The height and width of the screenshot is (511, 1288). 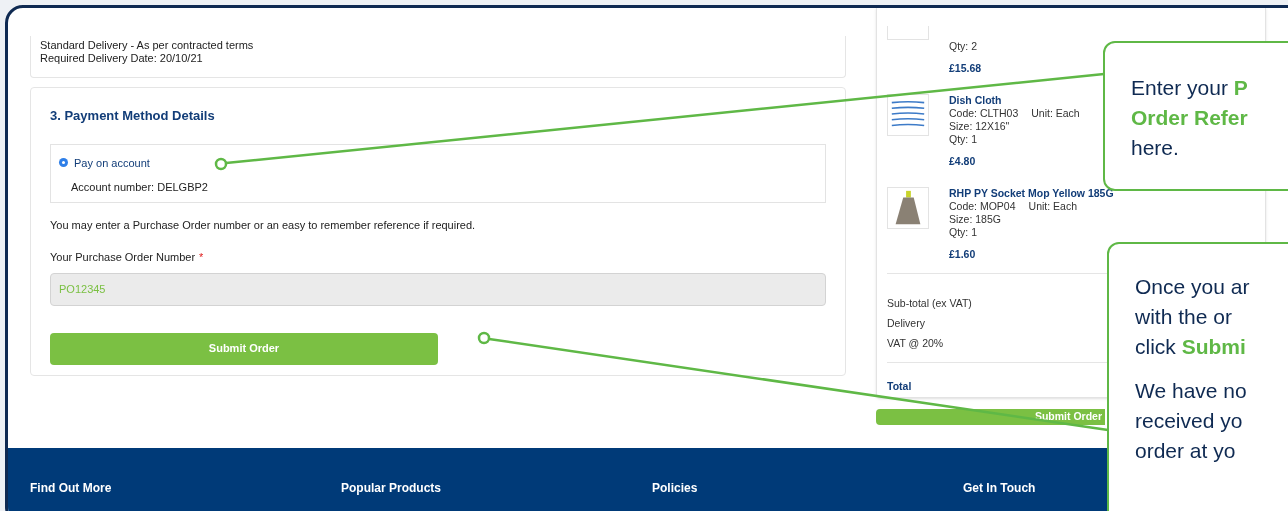 What do you see at coordinates (263, 225) in the screenshot?
I see `po-hint: You may enter a Purchase Order number or an easy to remember reference if required.` at bounding box center [263, 225].